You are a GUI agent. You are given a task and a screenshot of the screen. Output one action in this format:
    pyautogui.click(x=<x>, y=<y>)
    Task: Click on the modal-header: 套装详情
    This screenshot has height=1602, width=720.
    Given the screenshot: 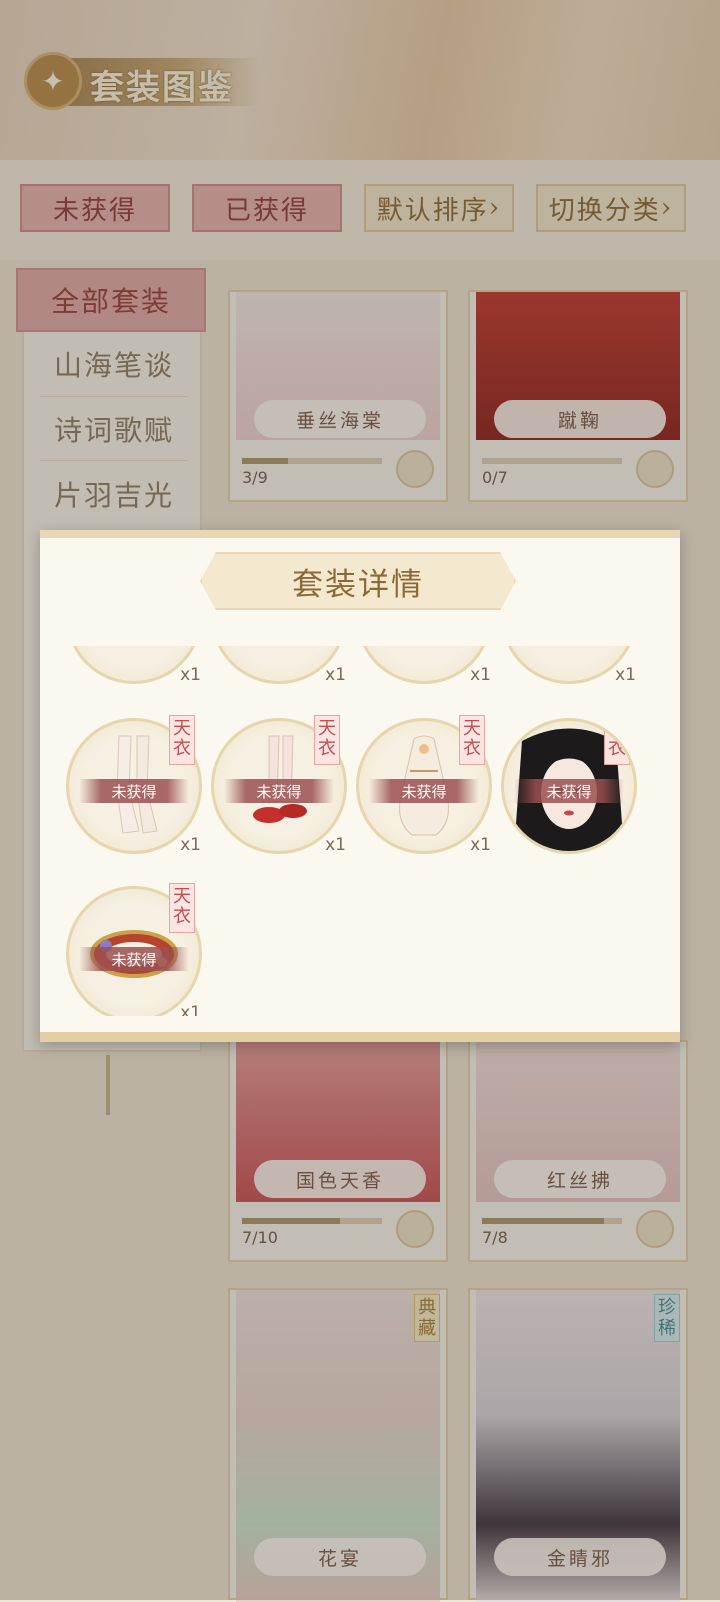 What is the action you would take?
    pyautogui.click(x=358, y=581)
    